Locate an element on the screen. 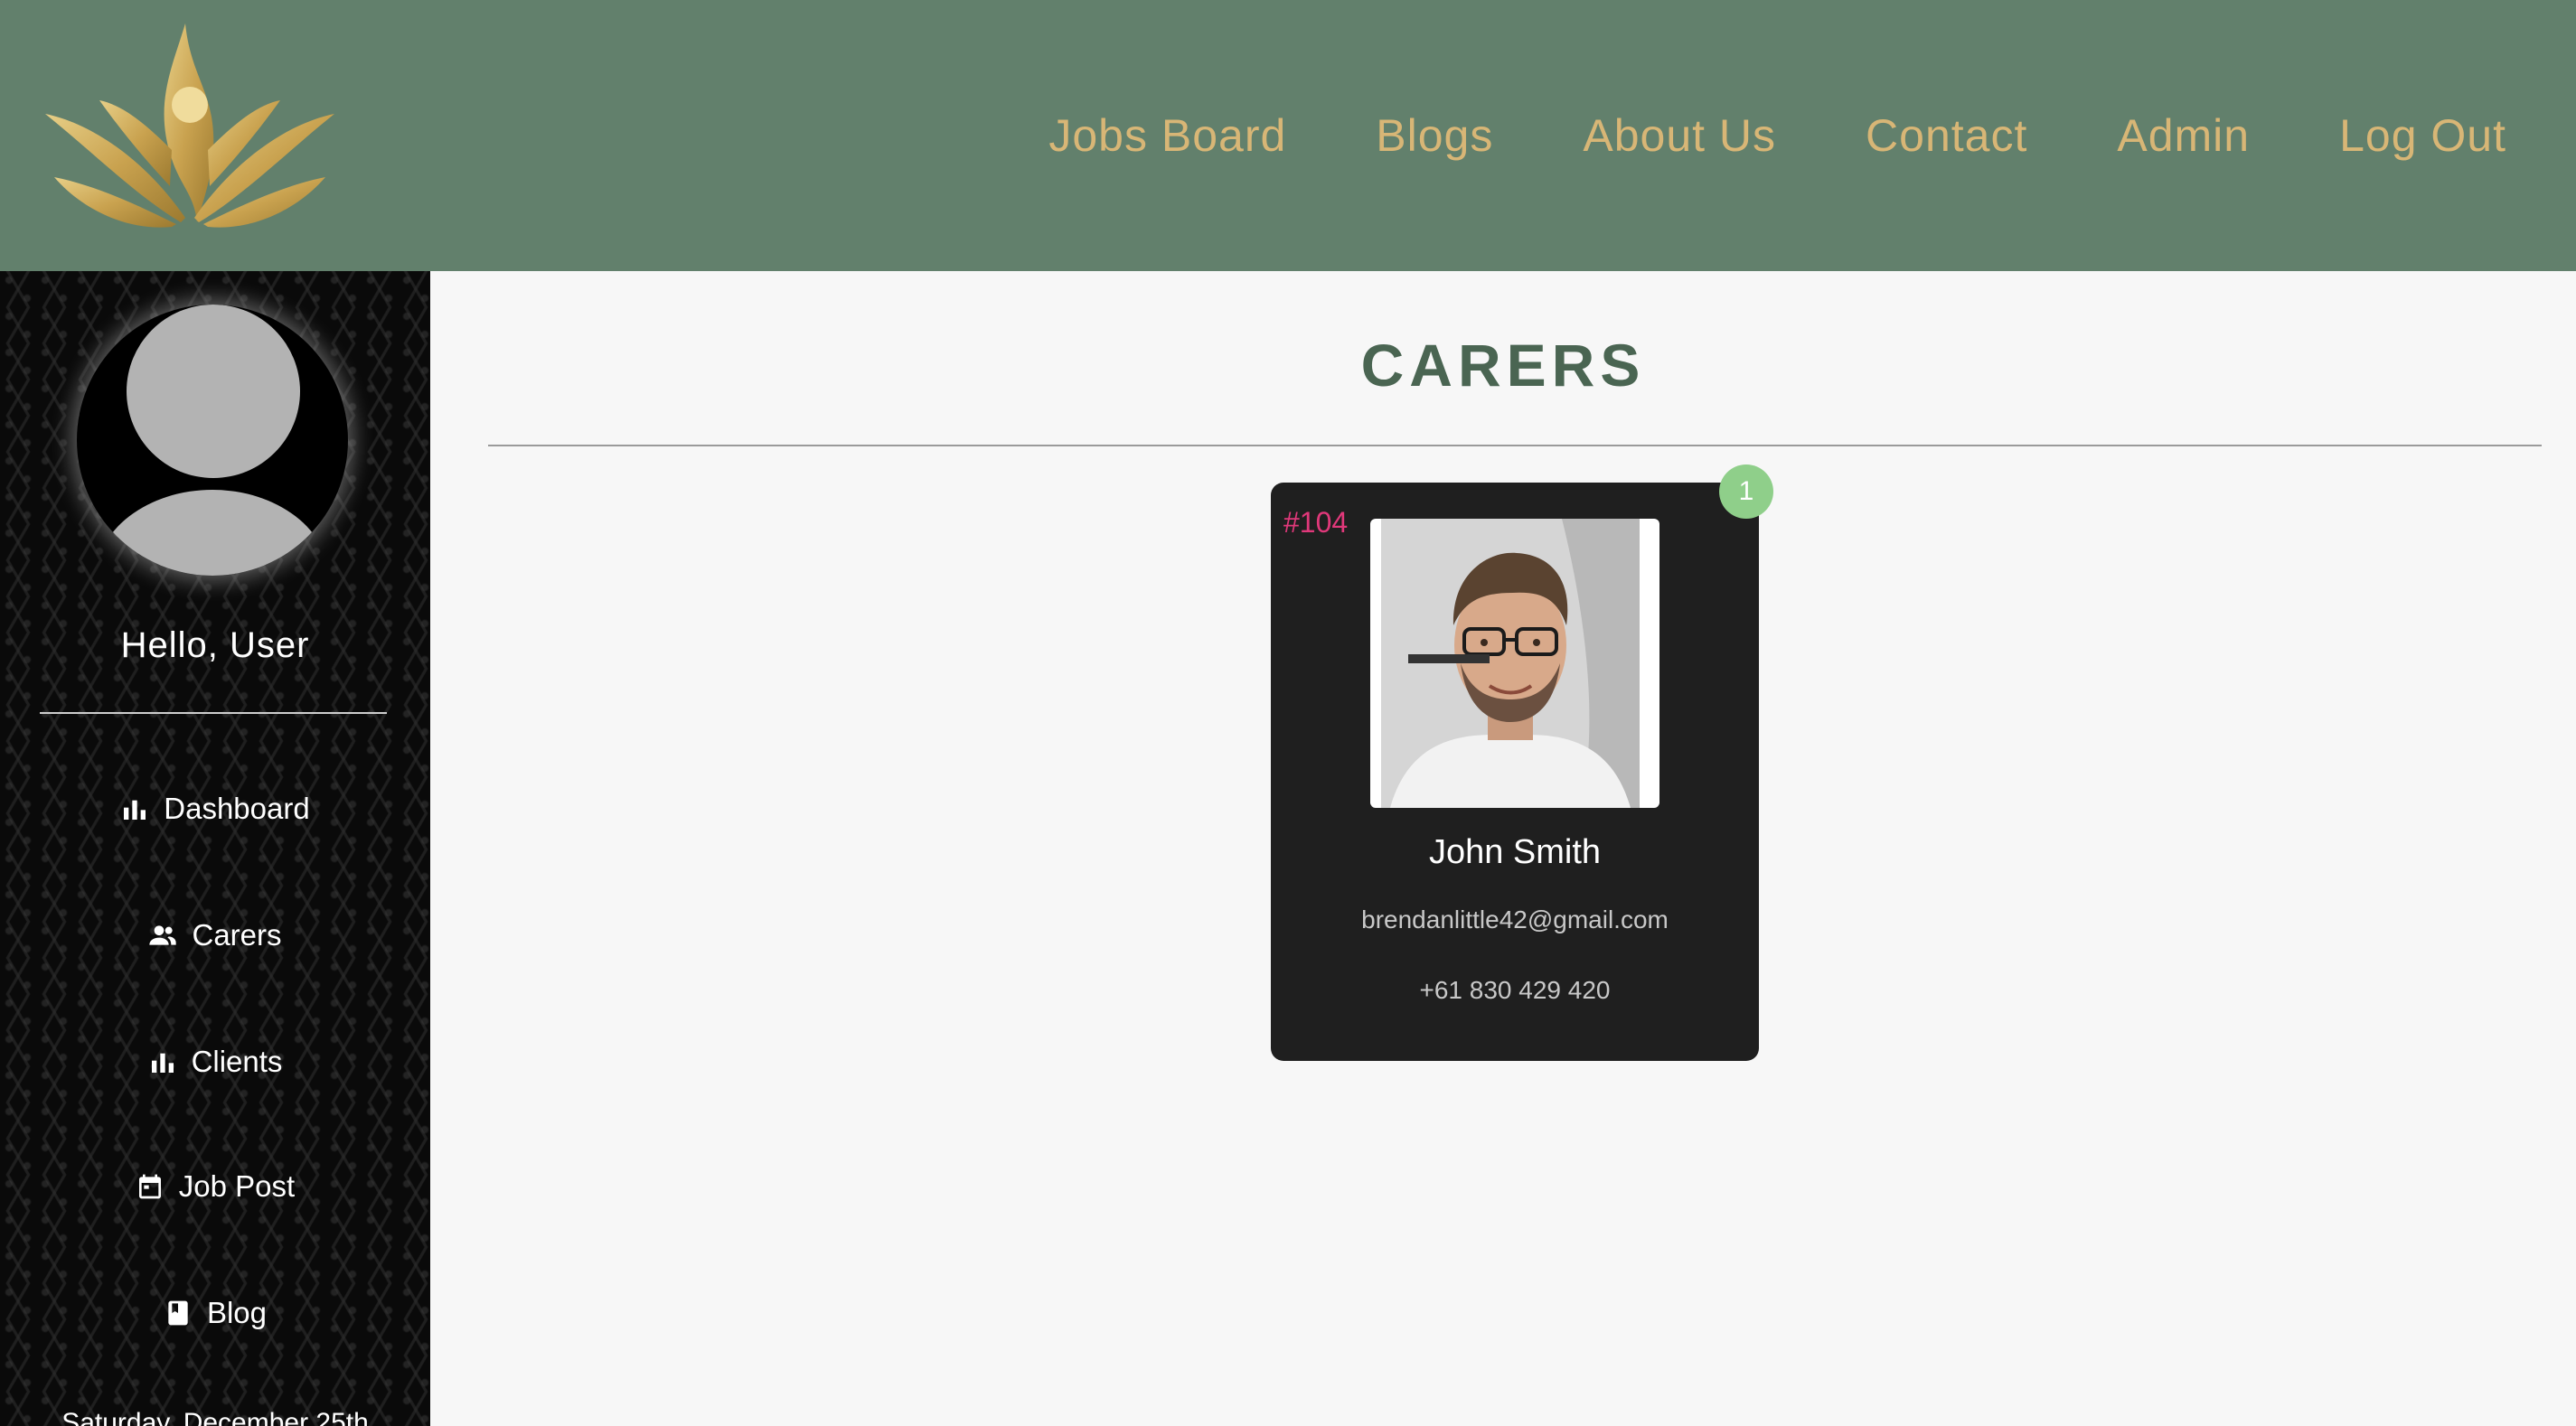 The height and width of the screenshot is (1426, 2576). carer-photo is located at coordinates (1511, 664).